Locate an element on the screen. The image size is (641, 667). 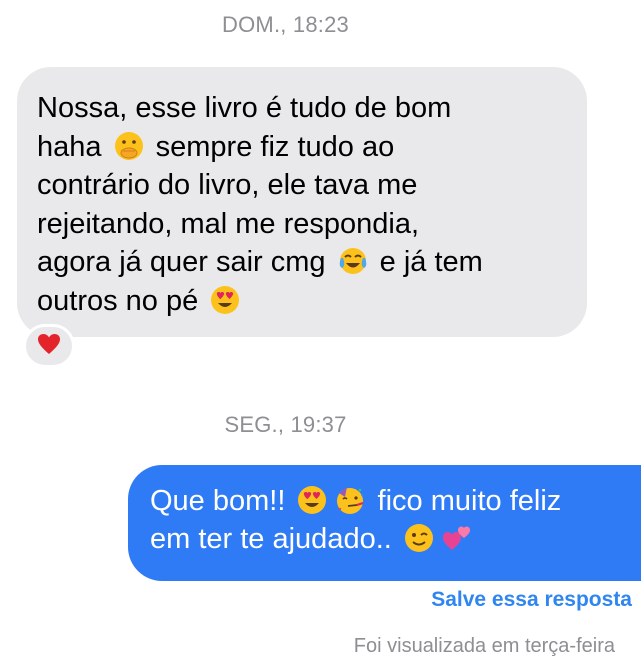
message-line: rejeitando, mal me respondia, is located at coordinates (228, 223).